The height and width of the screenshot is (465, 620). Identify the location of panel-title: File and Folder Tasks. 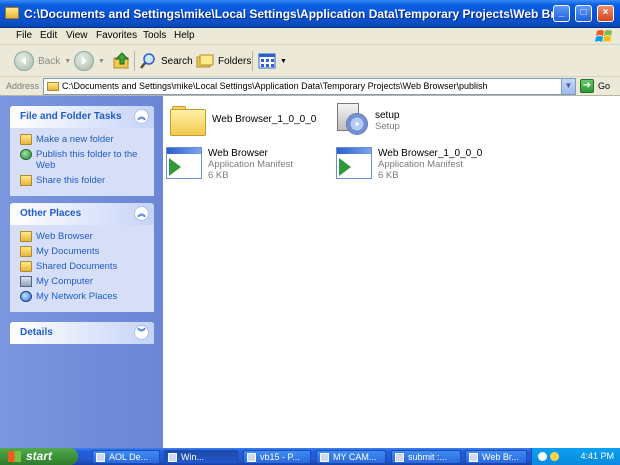
(71, 116).